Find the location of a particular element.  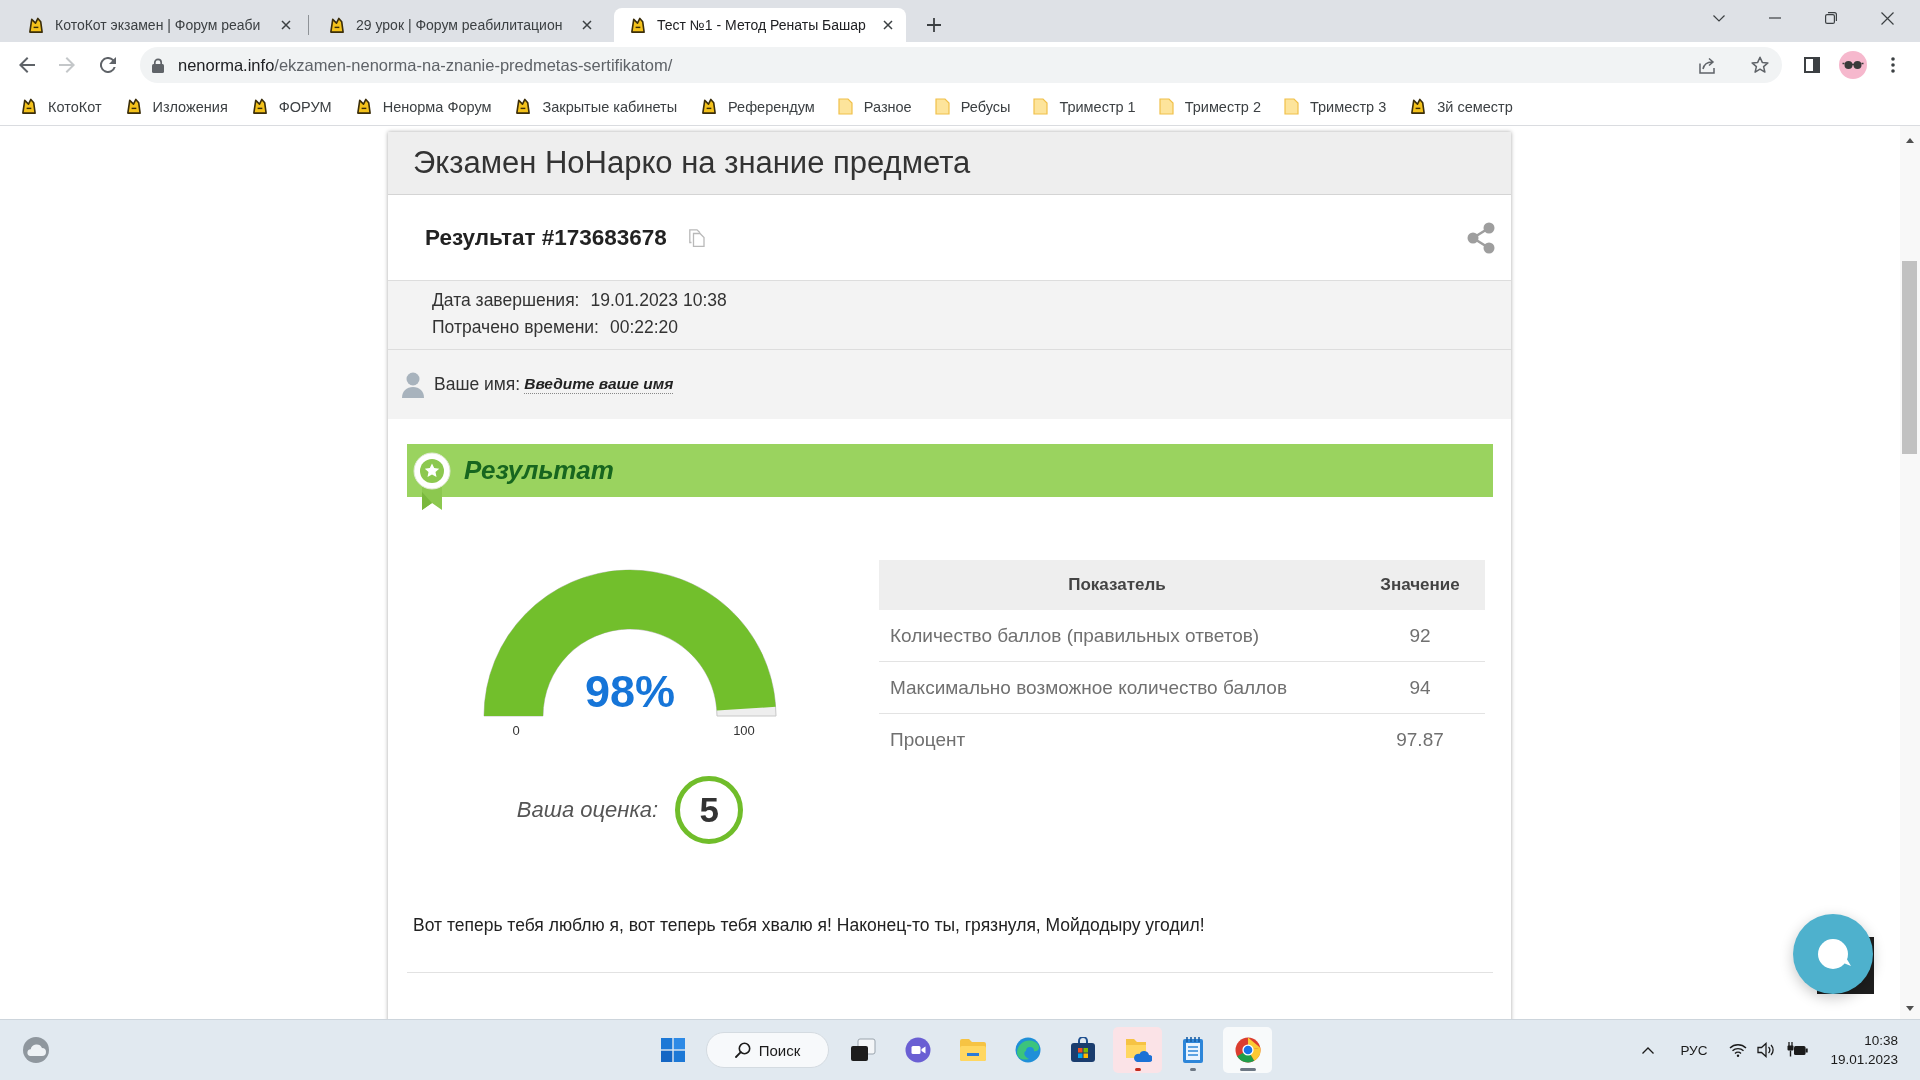

swirl-icon is located at coordinates (1027, 1050).